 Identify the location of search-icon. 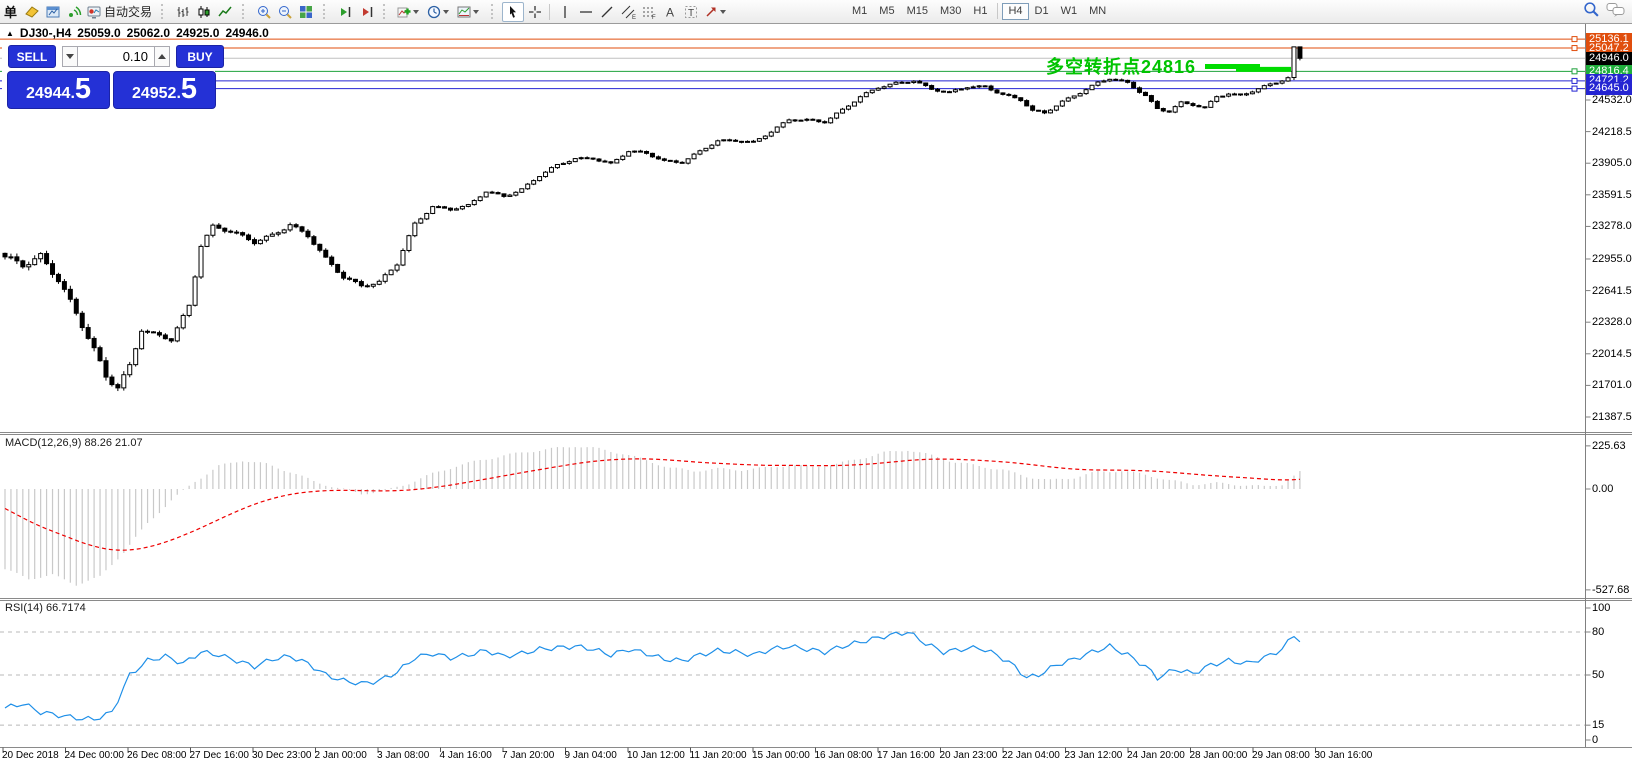
(1591, 12).